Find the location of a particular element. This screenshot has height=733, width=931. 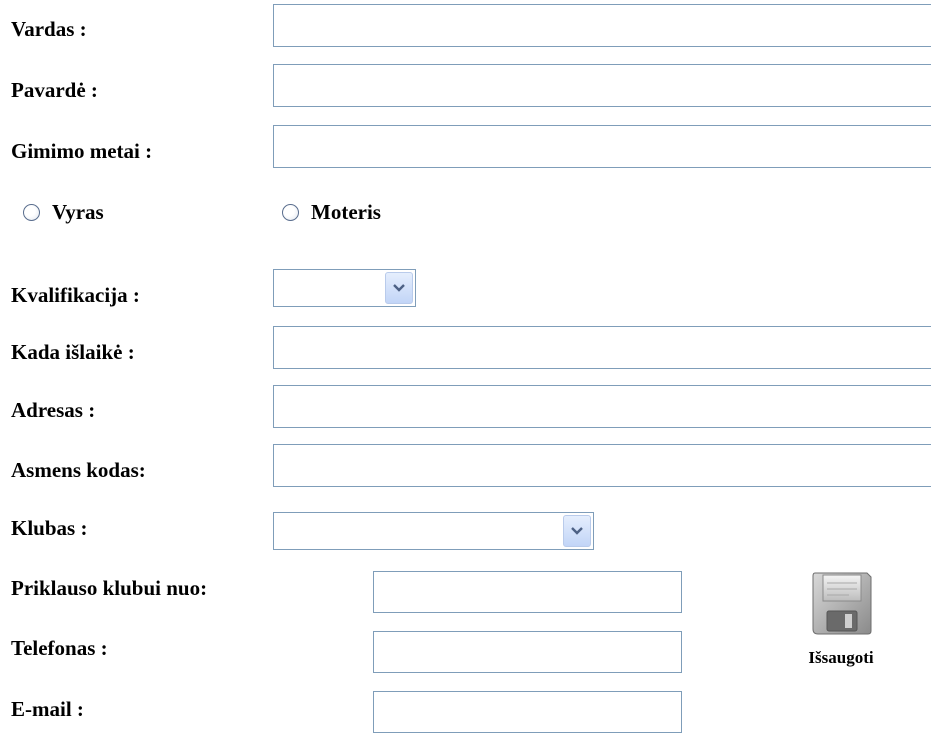

adresas-input is located at coordinates (602, 406).